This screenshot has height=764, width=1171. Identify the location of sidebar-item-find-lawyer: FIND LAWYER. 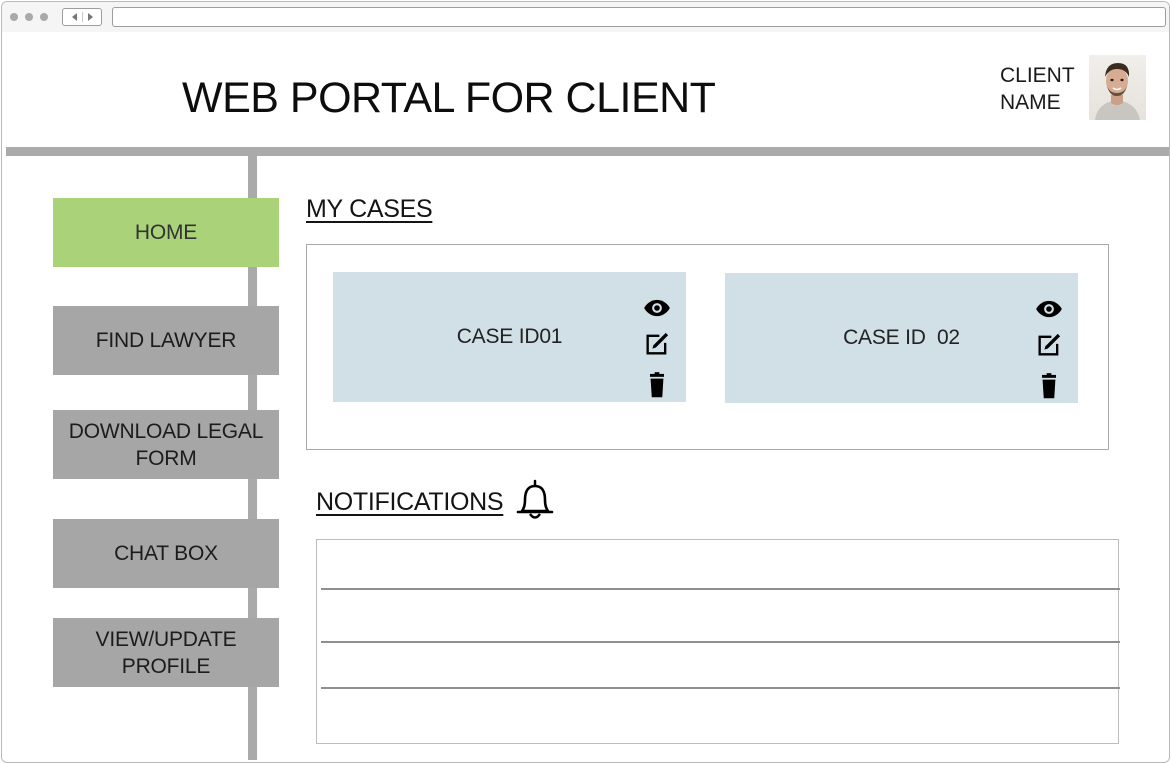
(166, 340).